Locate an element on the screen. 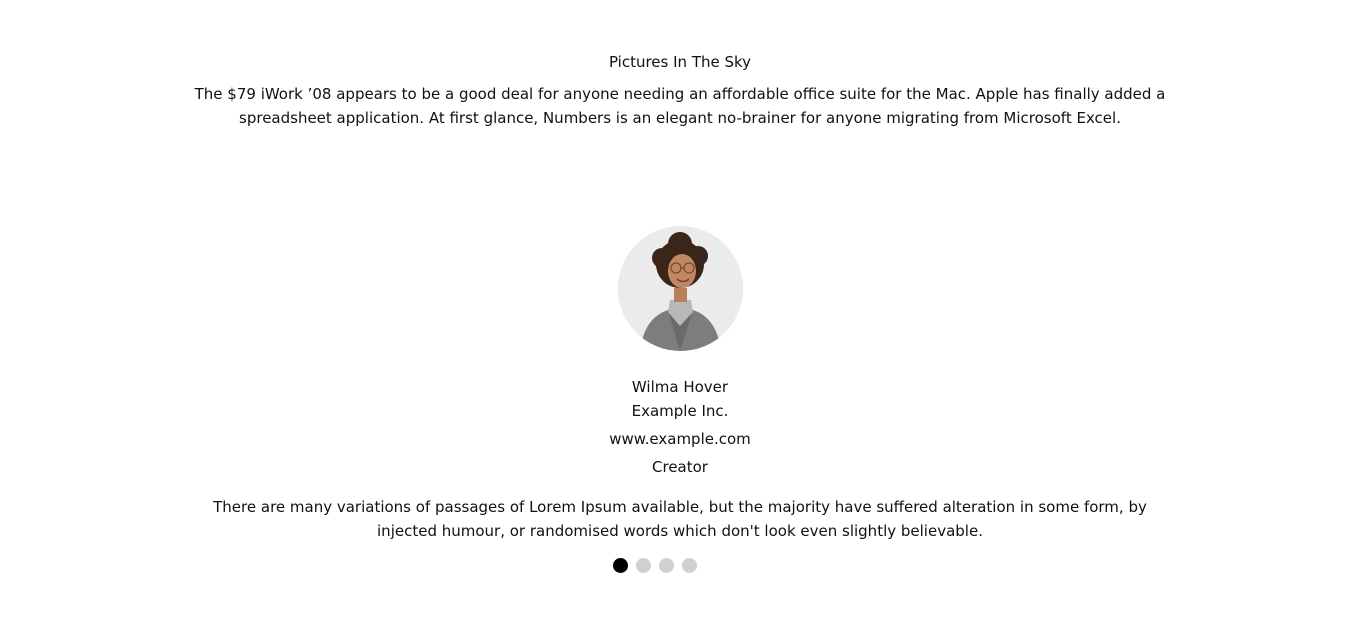 This screenshot has height=641, width=1360. carousel-pagination is located at coordinates (680, 565).